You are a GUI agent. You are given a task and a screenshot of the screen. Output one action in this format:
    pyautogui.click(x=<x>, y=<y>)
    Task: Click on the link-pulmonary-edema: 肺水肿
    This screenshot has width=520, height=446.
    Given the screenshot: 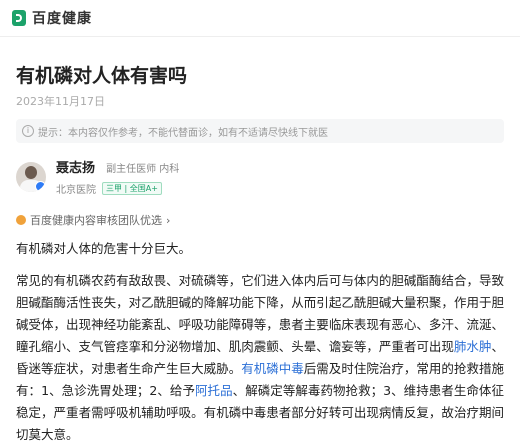 What is the action you would take?
    pyautogui.click(x=473, y=346)
    